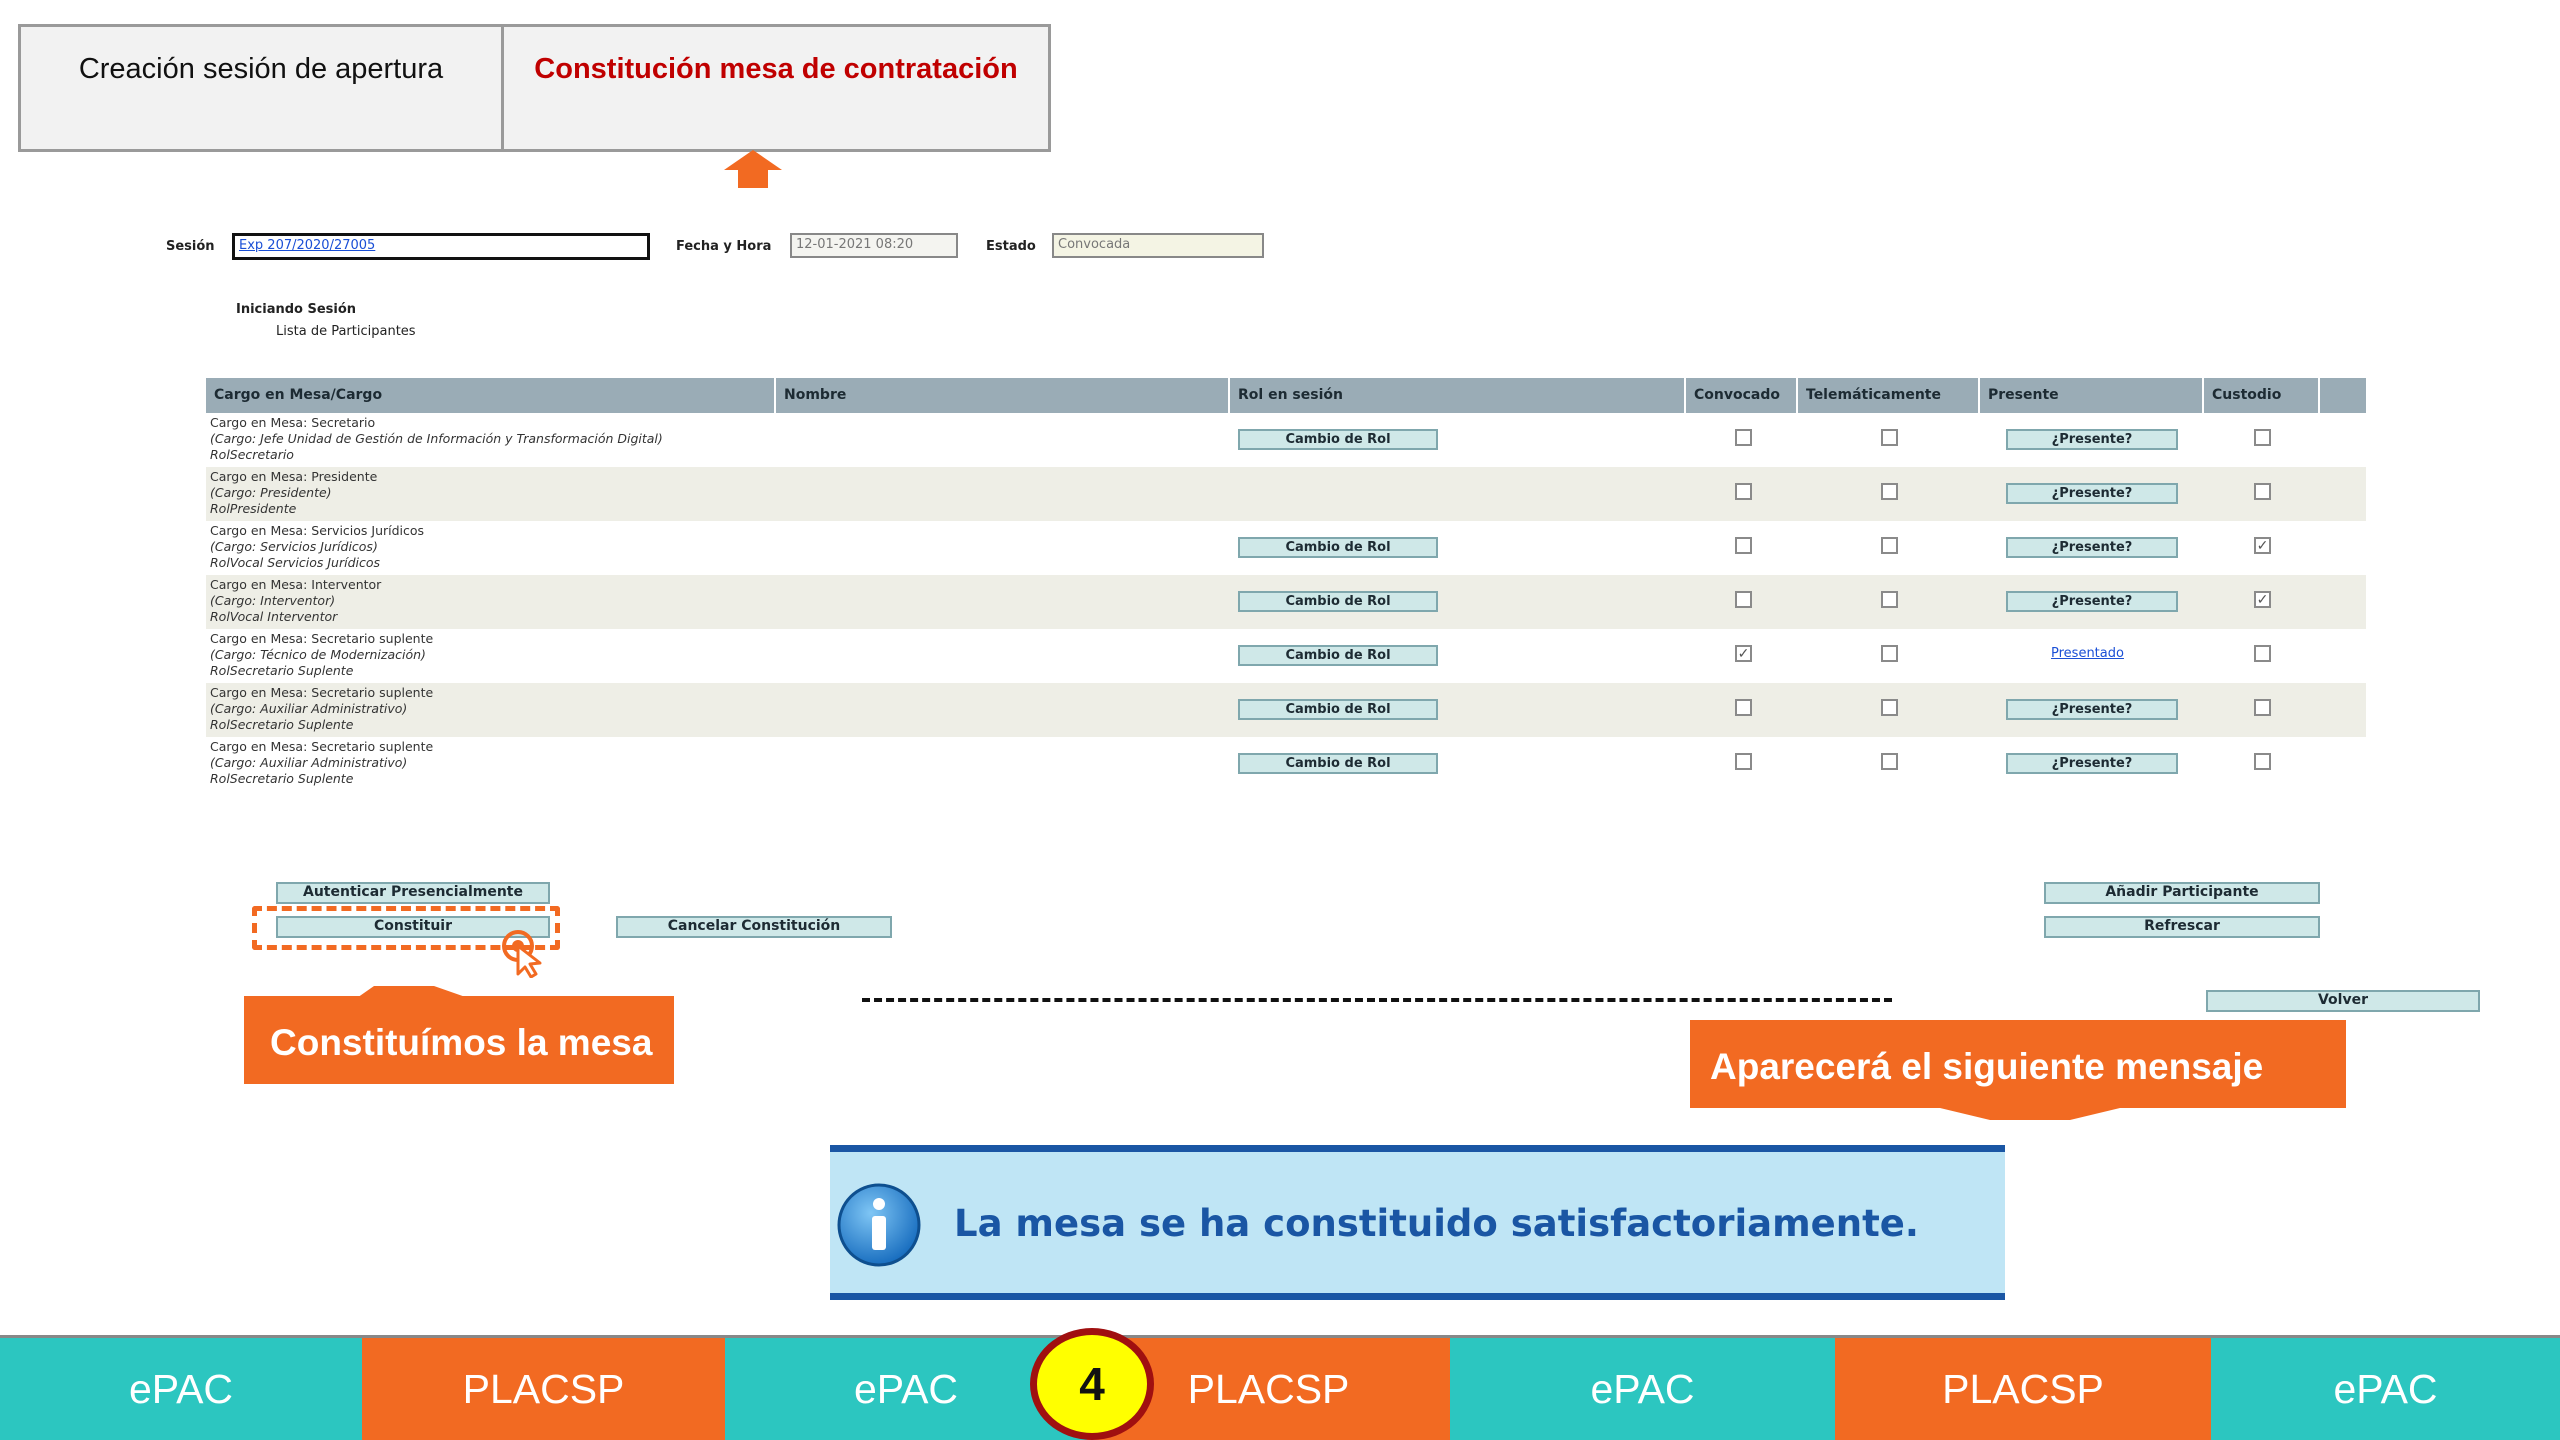  Describe the element at coordinates (296, 309) in the screenshot. I see `section-title: Iniciando Sesión` at that location.